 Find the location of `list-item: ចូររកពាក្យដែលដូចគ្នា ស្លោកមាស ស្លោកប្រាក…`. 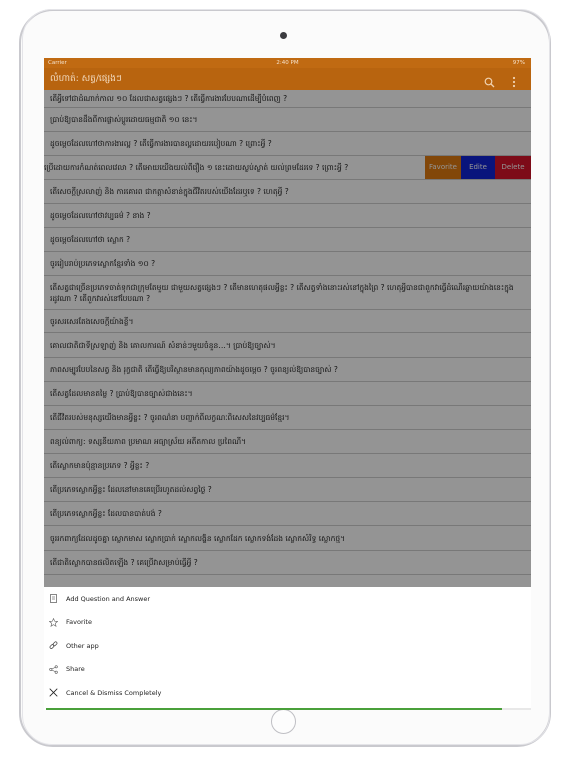

list-item: ចូររកពាក្យដែលដូចគ្នា ស្លោកមាស ស្លោកប្រាក… is located at coordinates (287, 538).